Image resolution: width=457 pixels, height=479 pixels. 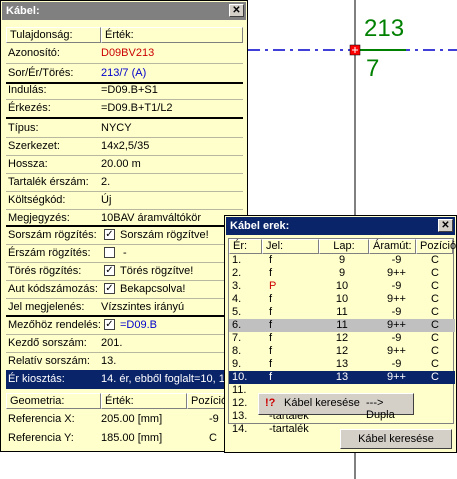 What do you see at coordinates (344, 246) in the screenshot?
I see `col-header-lap: Lap:` at bounding box center [344, 246].